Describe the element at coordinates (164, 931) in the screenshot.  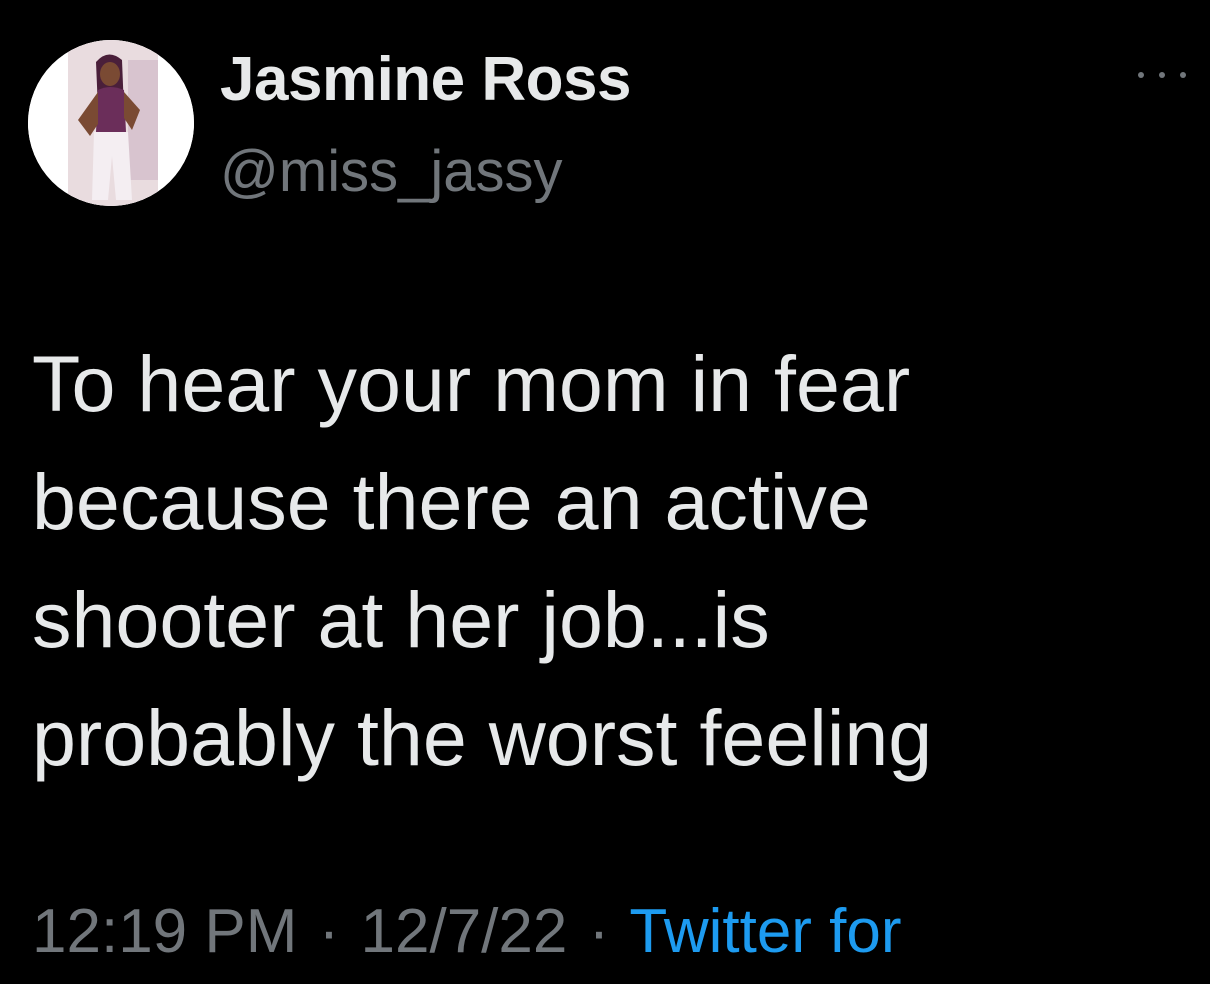
I see `tweet-time: 12:19 PM` at that location.